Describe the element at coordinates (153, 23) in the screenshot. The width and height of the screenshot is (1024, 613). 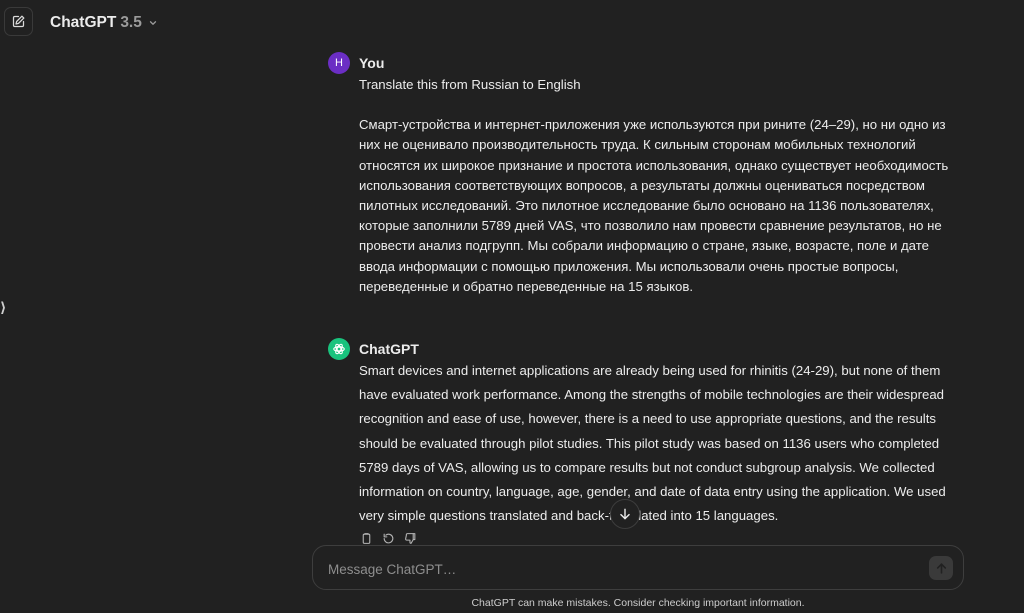
I see `chevron-down-icon` at that location.